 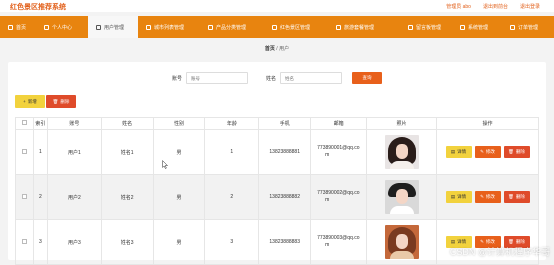 I want to click on cell-phone: 13823888882, so click(x=285, y=197).